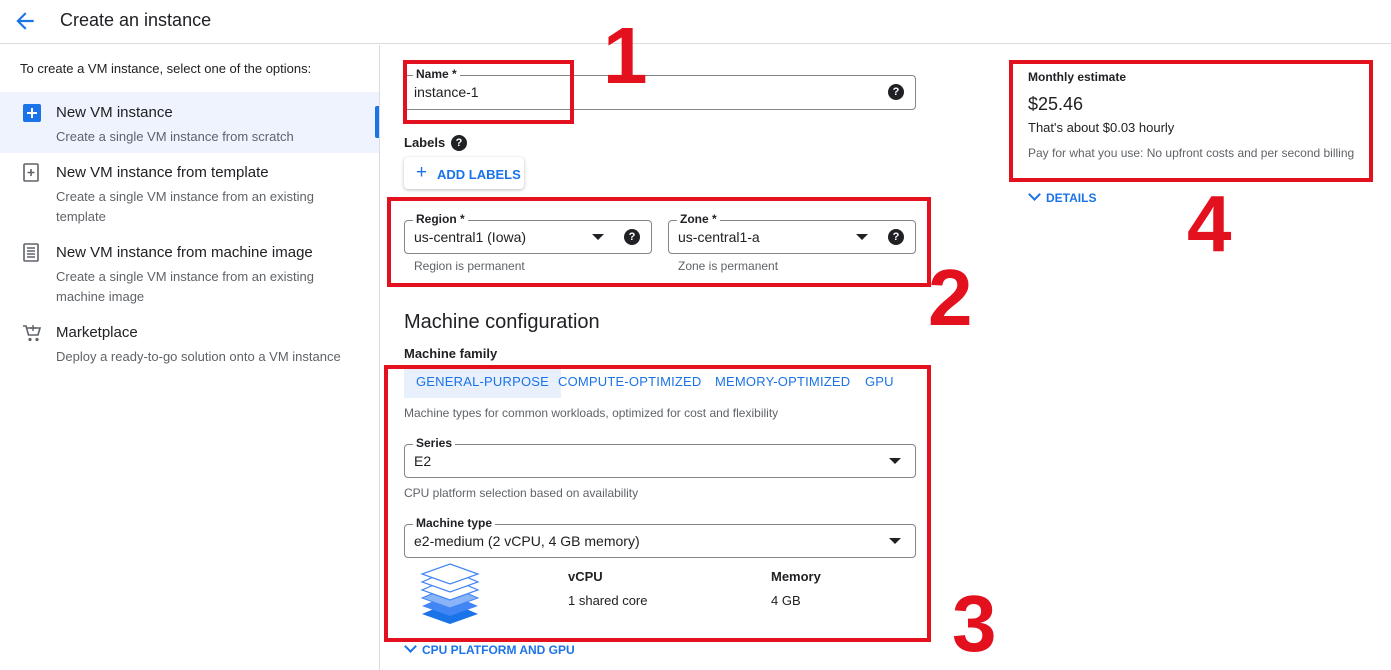 The width and height of the screenshot is (1391, 670). Describe the element at coordinates (695, 22) in the screenshot. I see `top-bar: Create an instance` at that location.